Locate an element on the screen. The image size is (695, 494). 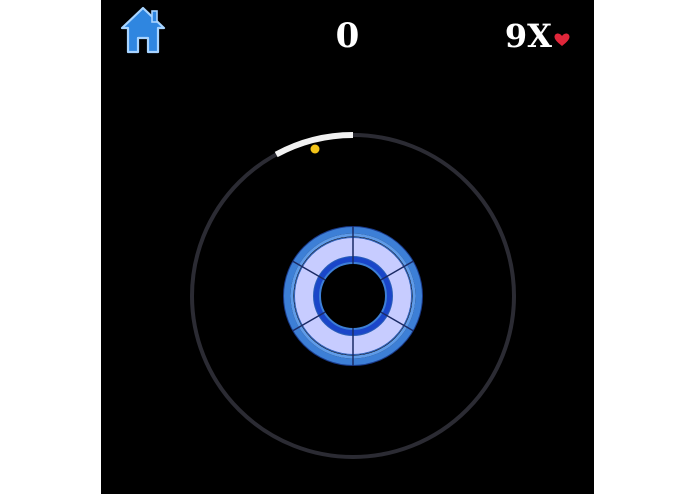
central-ring is located at coordinates (353, 296).